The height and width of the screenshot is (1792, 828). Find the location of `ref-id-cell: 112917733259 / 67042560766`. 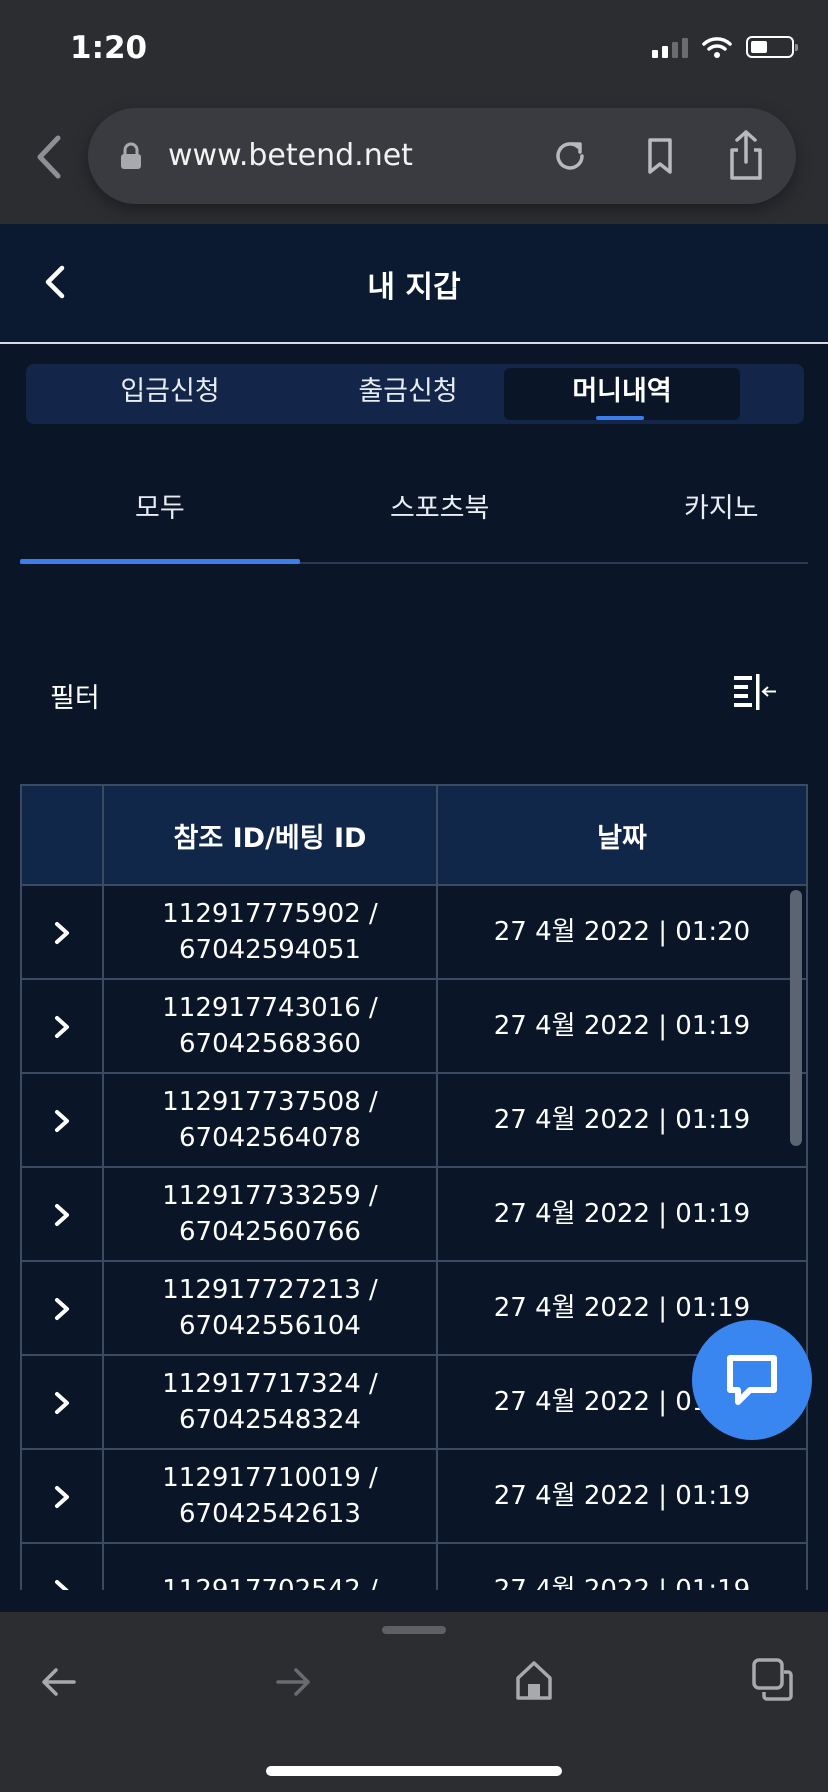

ref-id-cell: 112917733259 / 67042560766 is located at coordinates (270, 1214).